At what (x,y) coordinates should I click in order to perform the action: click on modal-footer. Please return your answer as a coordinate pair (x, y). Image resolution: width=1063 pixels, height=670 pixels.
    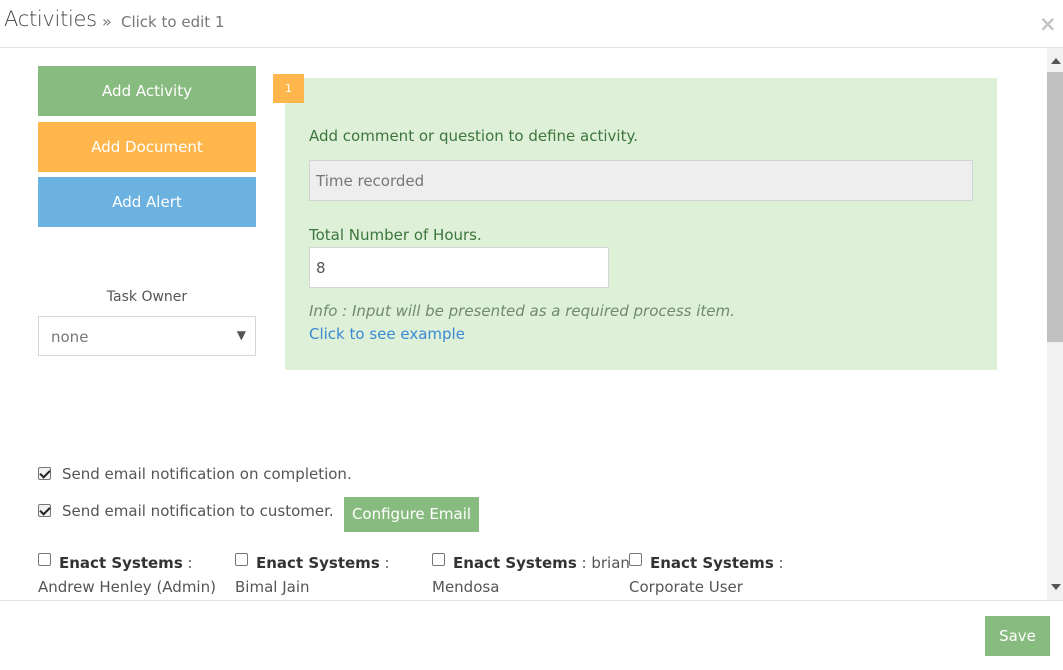
    Looking at the image, I should click on (531, 635).